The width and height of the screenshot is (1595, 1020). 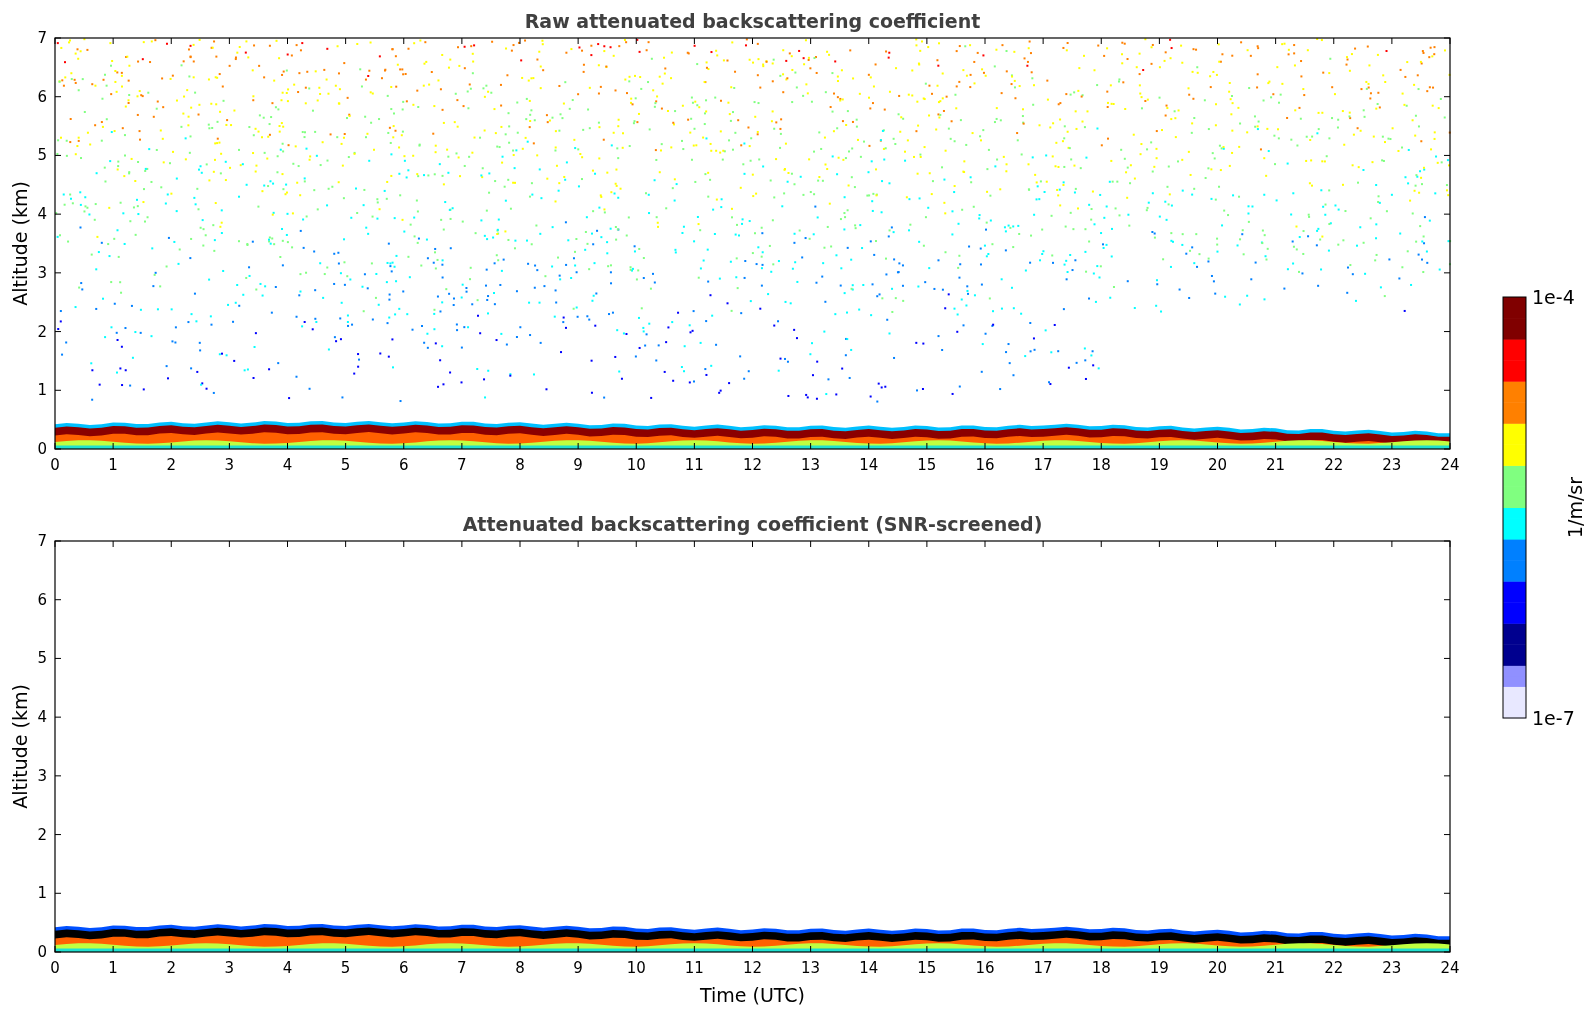 What do you see at coordinates (1553, 297) in the screenshot?
I see `colorbar-max-label: 1e-4` at bounding box center [1553, 297].